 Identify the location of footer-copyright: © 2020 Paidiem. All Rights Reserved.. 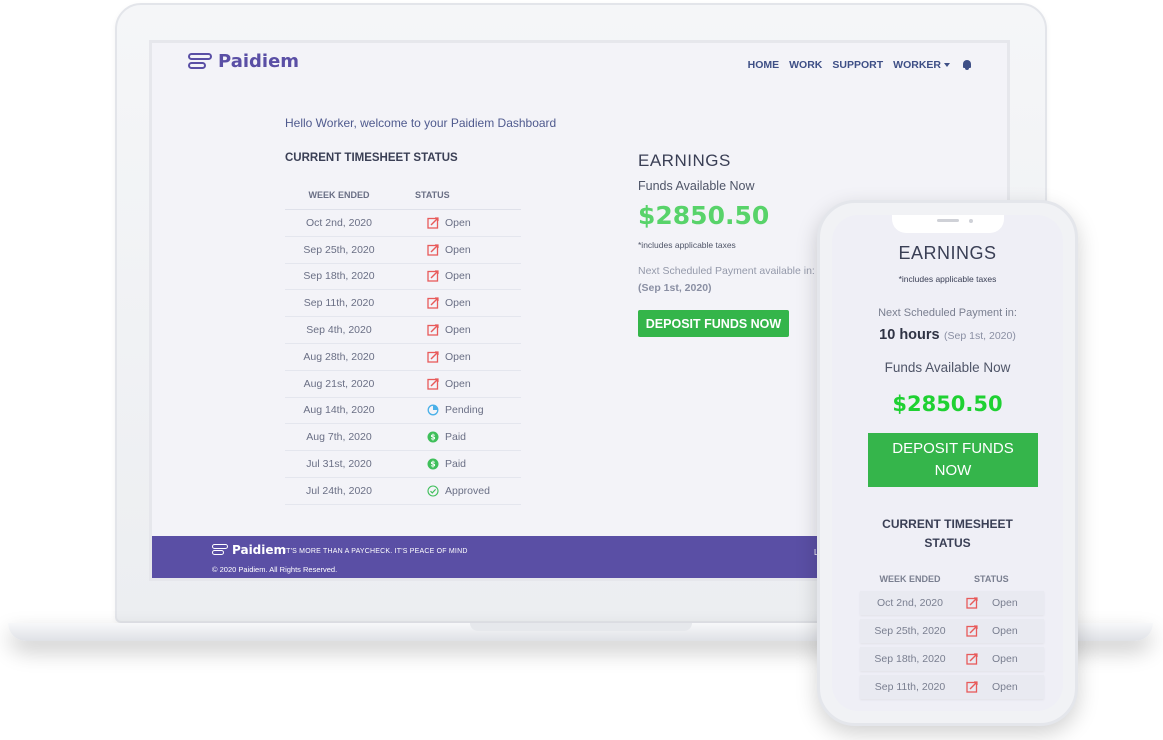
(275, 569).